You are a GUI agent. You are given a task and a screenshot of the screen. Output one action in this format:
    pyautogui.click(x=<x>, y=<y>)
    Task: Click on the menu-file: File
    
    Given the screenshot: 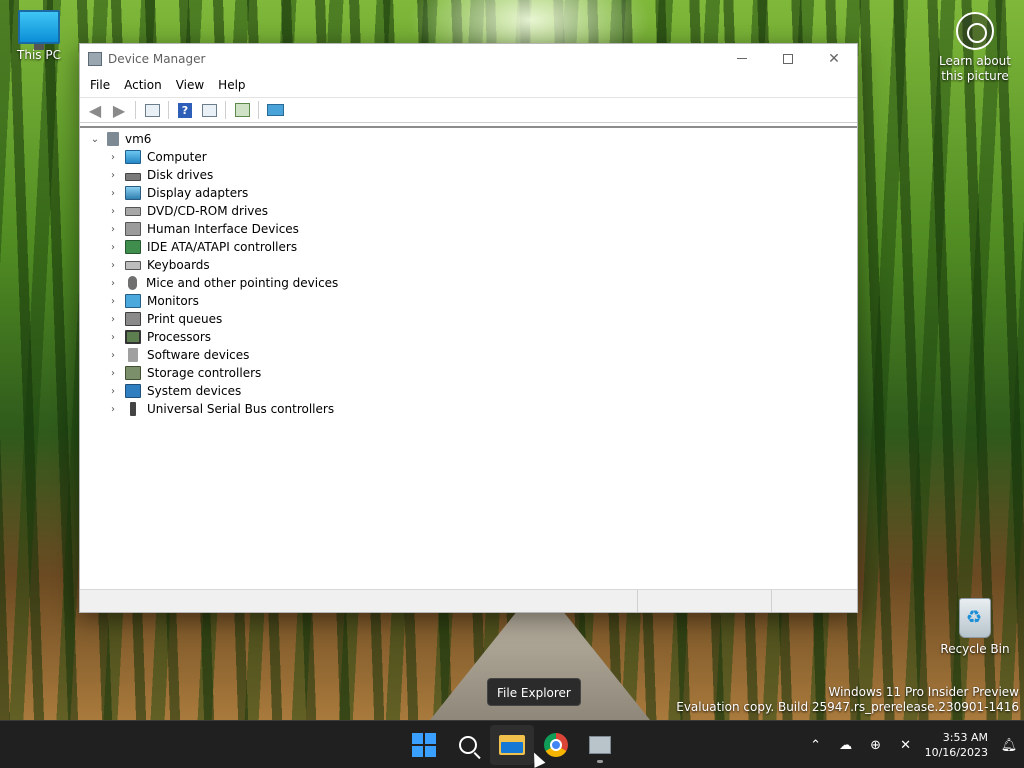 What is the action you would take?
    pyautogui.click(x=100, y=85)
    